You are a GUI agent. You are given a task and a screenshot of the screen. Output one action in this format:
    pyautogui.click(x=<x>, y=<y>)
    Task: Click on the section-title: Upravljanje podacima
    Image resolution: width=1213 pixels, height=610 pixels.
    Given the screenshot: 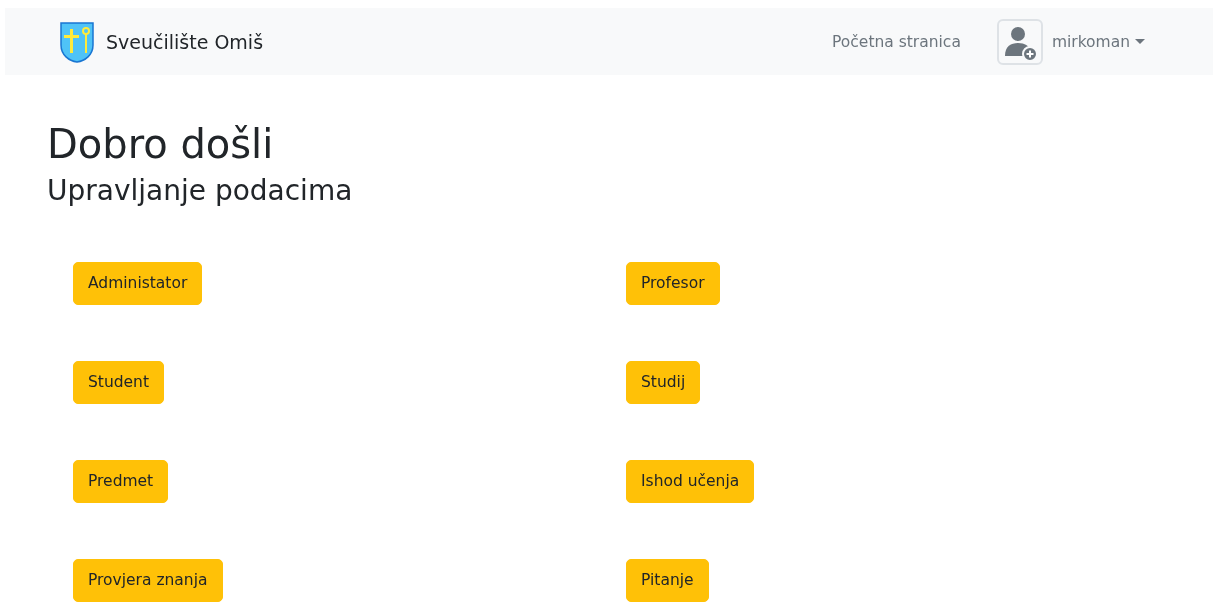 What is the action you would take?
    pyautogui.click(x=200, y=191)
    